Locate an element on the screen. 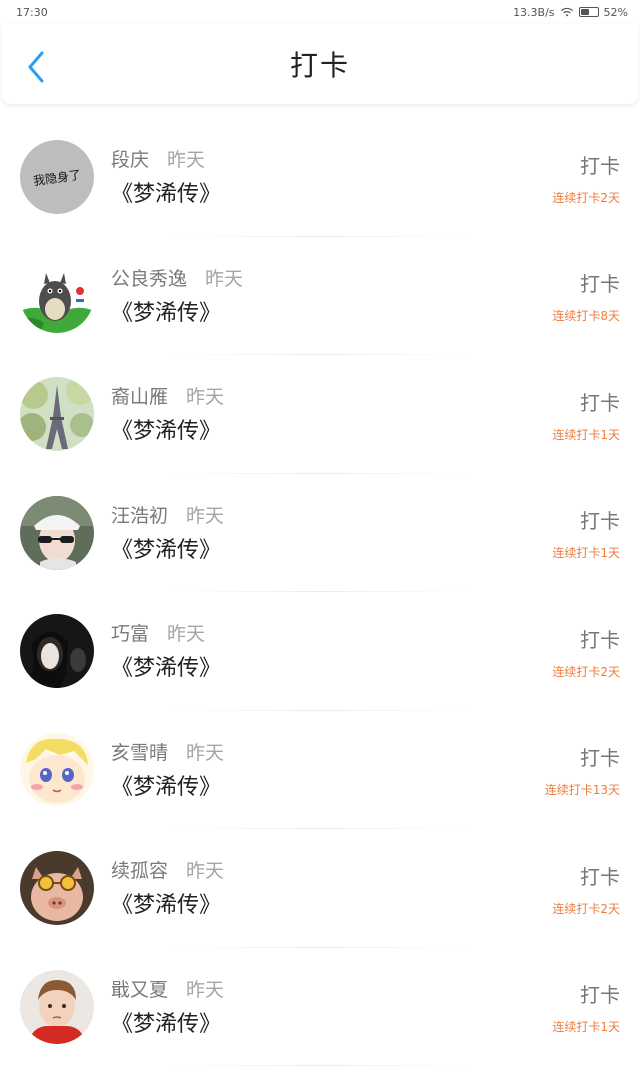 This screenshot has height=1067, width=640. user-name: 续孤容 is located at coordinates (140, 871).